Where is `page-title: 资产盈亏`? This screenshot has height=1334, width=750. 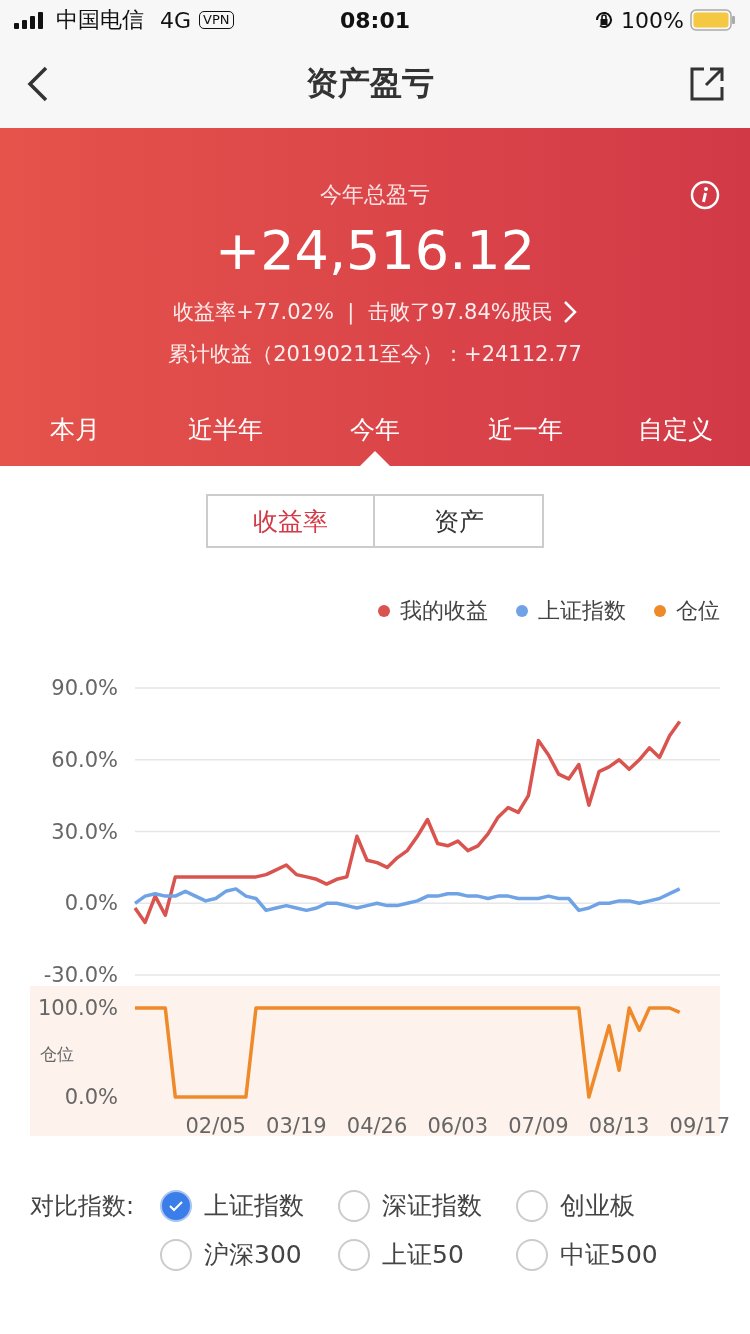 page-title: 资产盈亏 is located at coordinates (370, 83).